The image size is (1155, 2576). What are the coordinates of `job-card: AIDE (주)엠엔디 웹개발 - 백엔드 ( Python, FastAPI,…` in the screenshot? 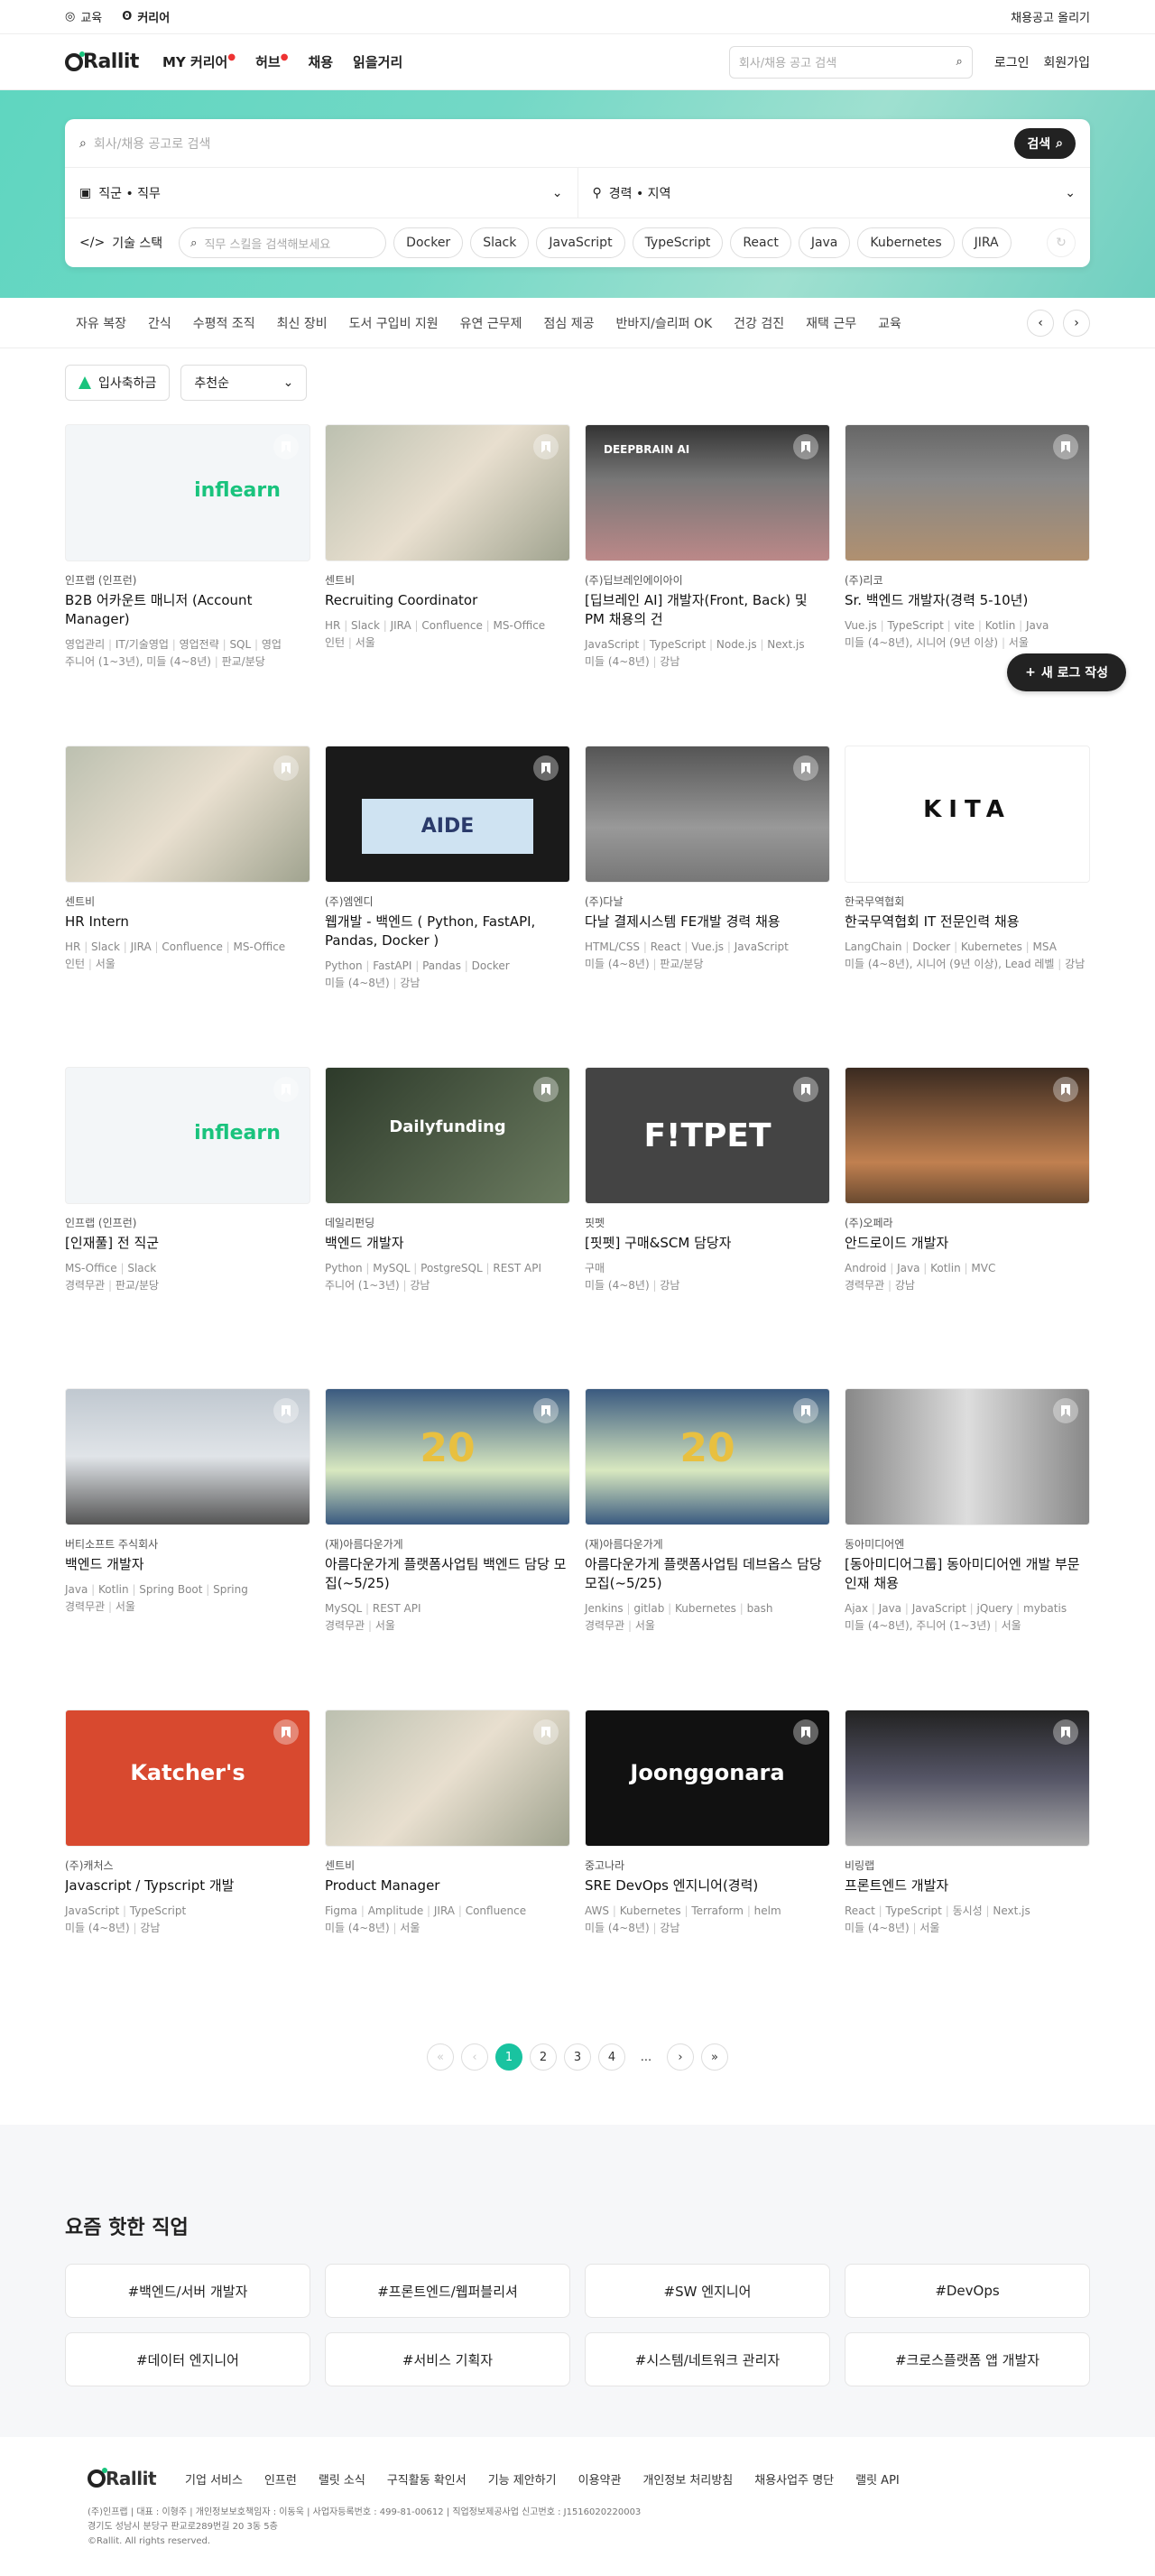 It's located at (447, 906).